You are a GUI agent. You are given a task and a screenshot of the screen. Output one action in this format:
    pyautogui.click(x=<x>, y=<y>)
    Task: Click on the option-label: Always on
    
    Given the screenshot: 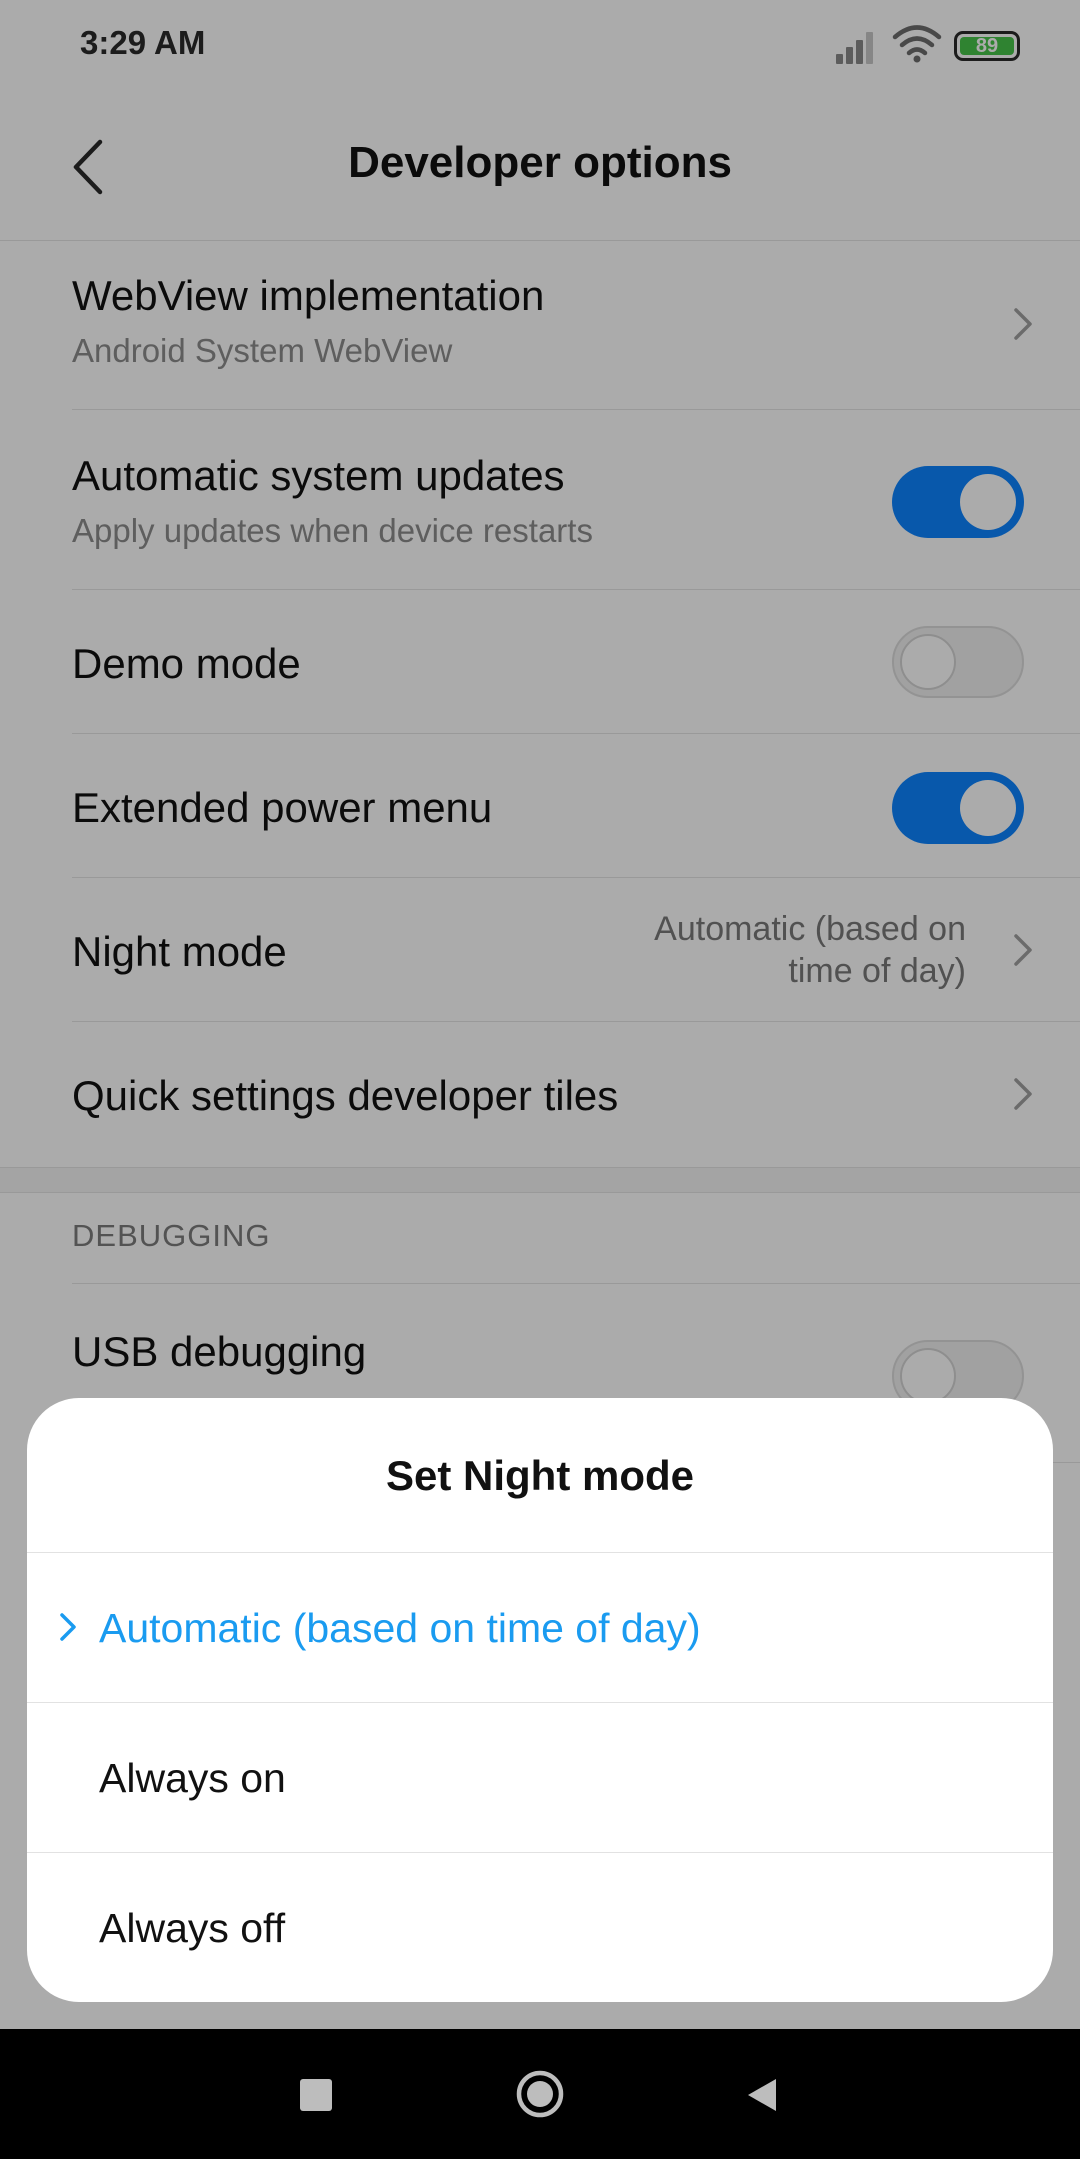 What is the action you would take?
    pyautogui.click(x=192, y=1778)
    